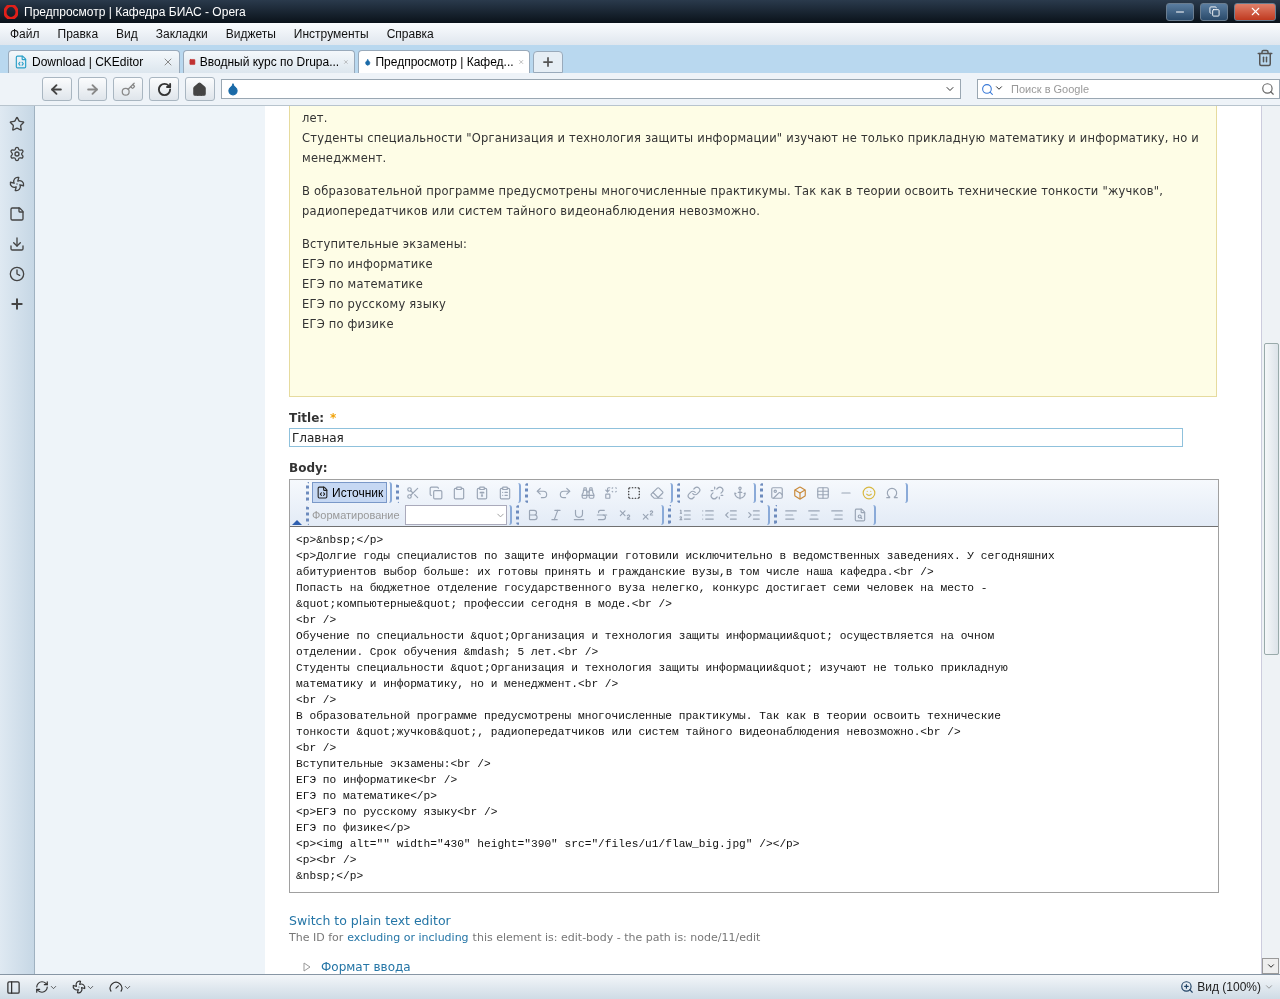  Describe the element at coordinates (408, 937) in the screenshot. I see `note-link: excluding or including` at that location.